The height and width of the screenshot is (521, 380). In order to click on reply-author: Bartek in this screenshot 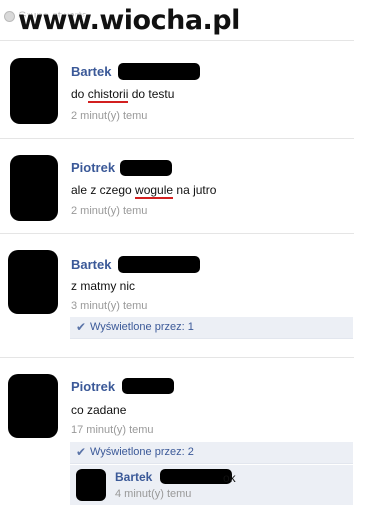, I will do `click(133, 477)`.